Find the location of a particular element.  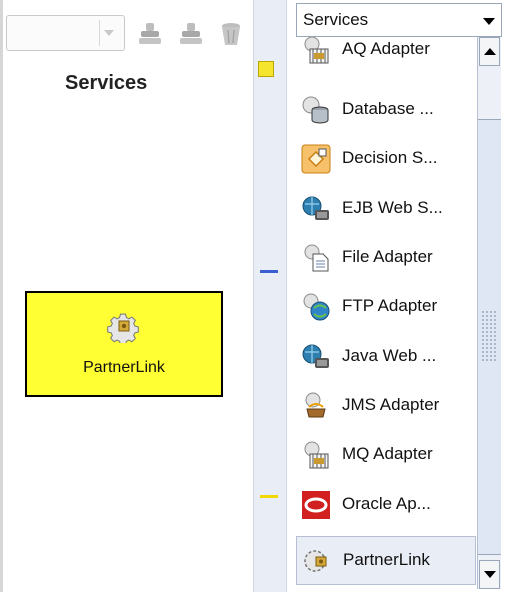

decision-service-icon is located at coordinates (316, 159).